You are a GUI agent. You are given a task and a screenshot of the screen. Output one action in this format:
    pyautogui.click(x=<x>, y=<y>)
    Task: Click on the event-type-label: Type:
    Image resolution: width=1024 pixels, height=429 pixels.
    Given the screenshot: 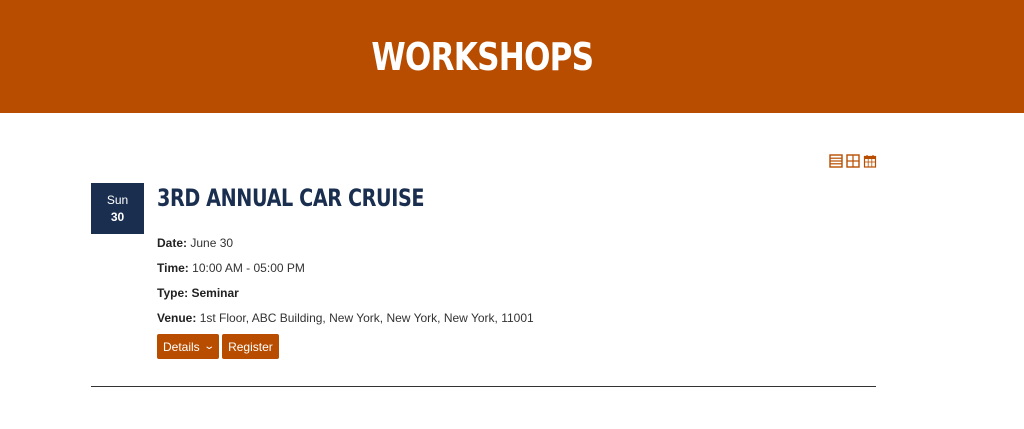 What is the action you would take?
    pyautogui.click(x=173, y=293)
    